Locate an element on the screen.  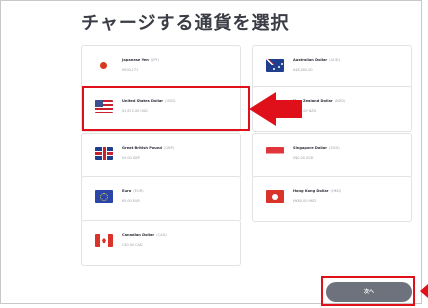
currency-name: New Zealand Dollar (NZD) is located at coordinates (319, 101).